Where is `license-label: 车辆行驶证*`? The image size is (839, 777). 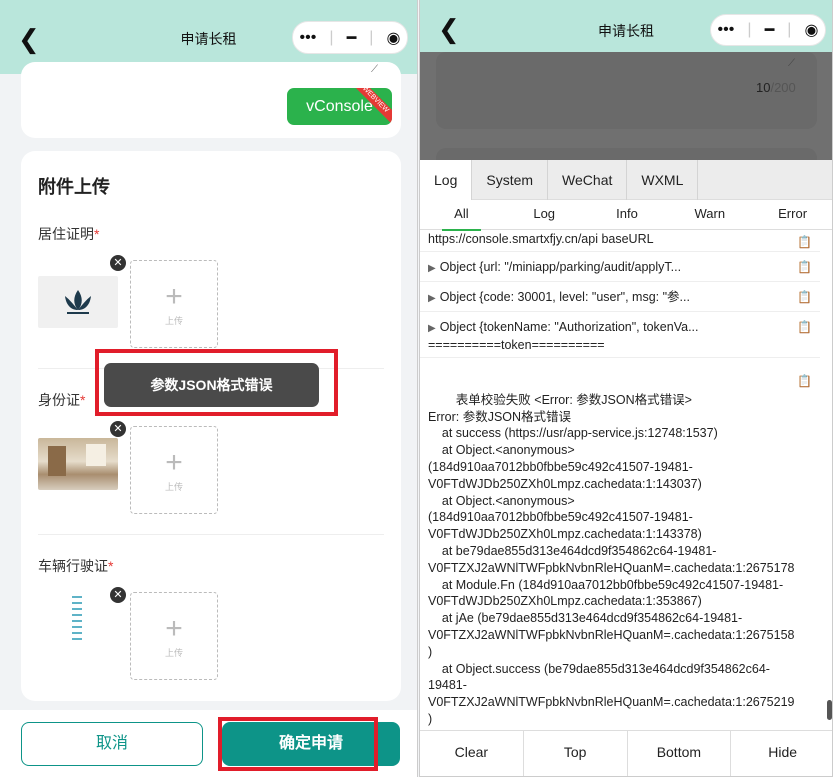
license-label: 车辆行驶证* is located at coordinates (75, 566).